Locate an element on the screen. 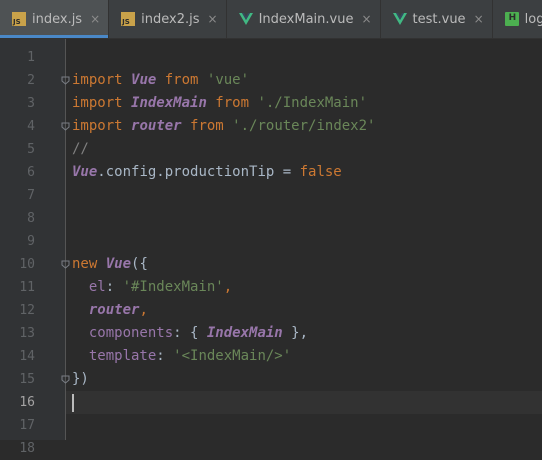 The width and height of the screenshot is (542, 460). tab-test-vue: test.vue × is located at coordinates (437, 19).